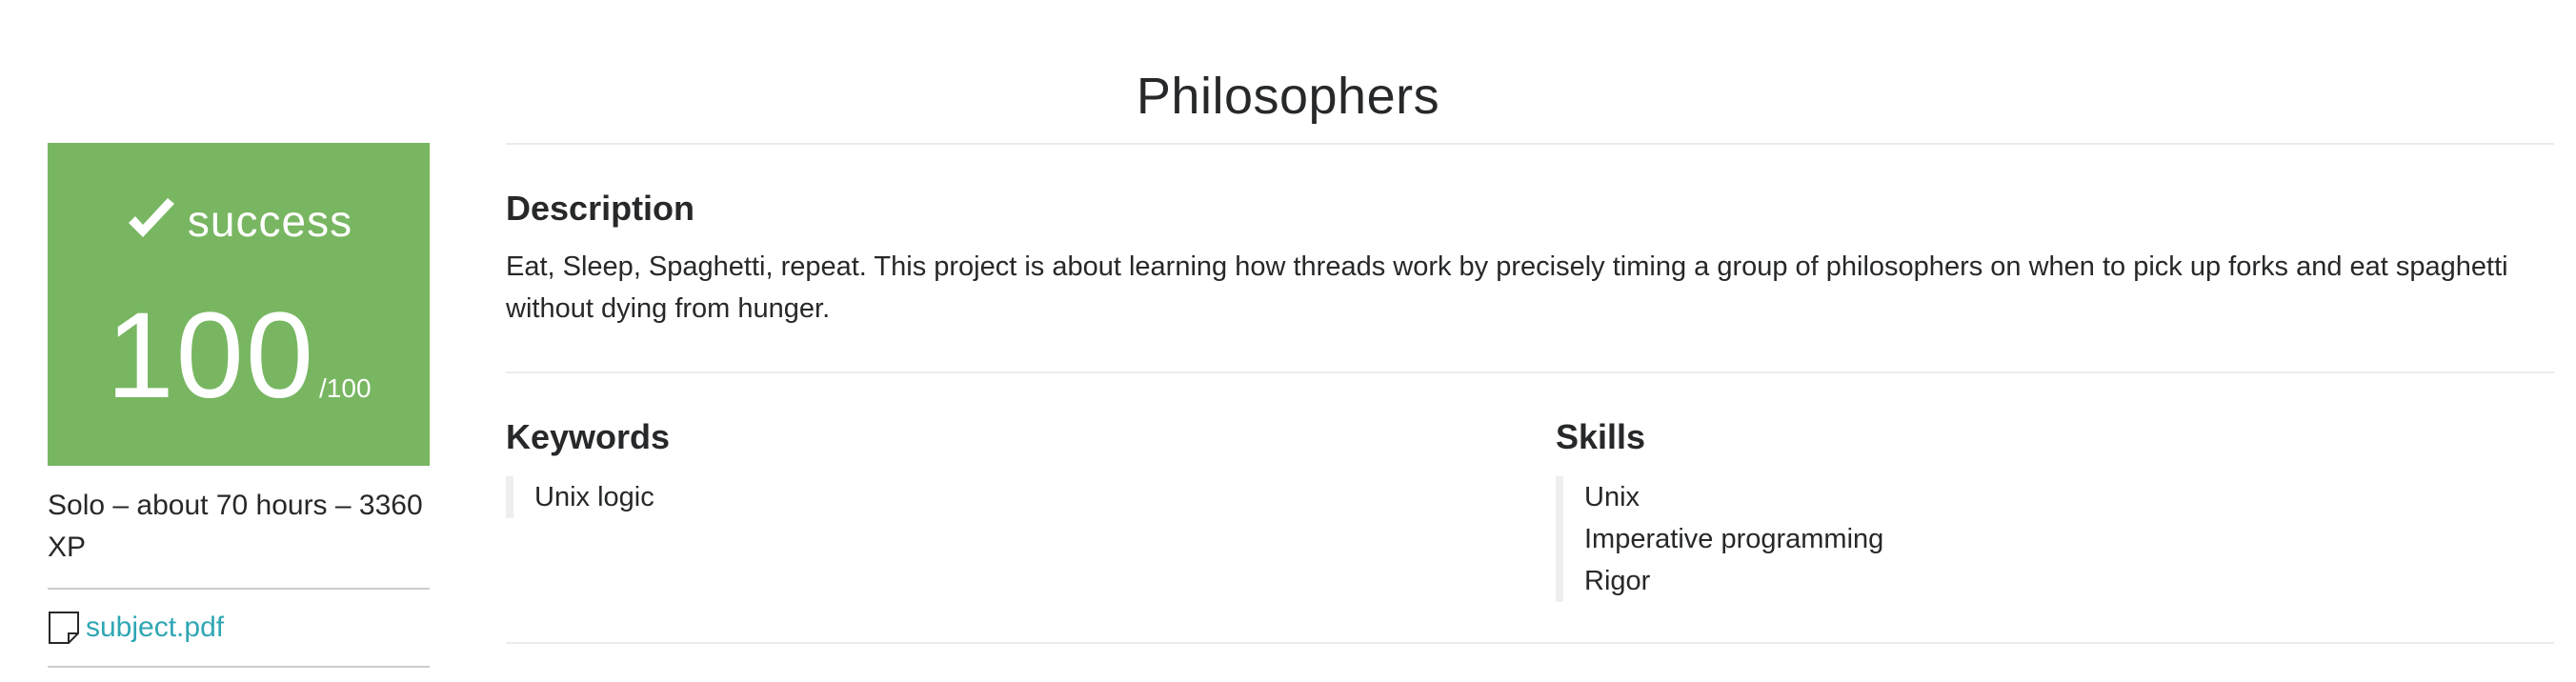  What do you see at coordinates (236, 526) in the screenshot?
I see `project-meta: Solo – about 70 hours – 3360 XP` at bounding box center [236, 526].